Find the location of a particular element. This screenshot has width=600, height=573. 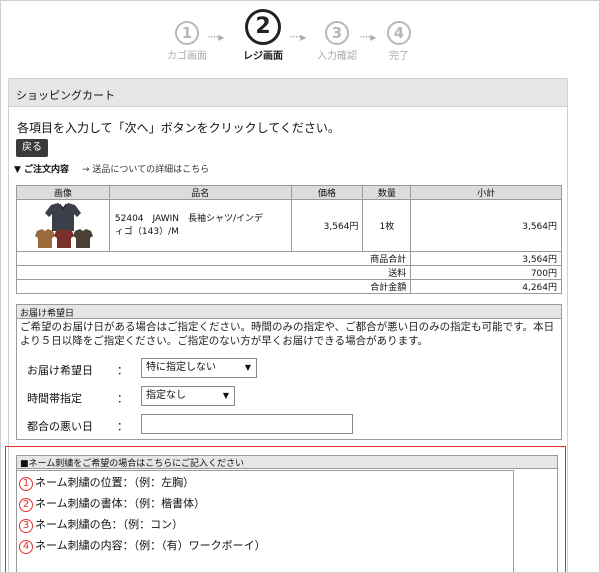

delivery-date-select: 特に指定しない ▼ is located at coordinates (199, 368).